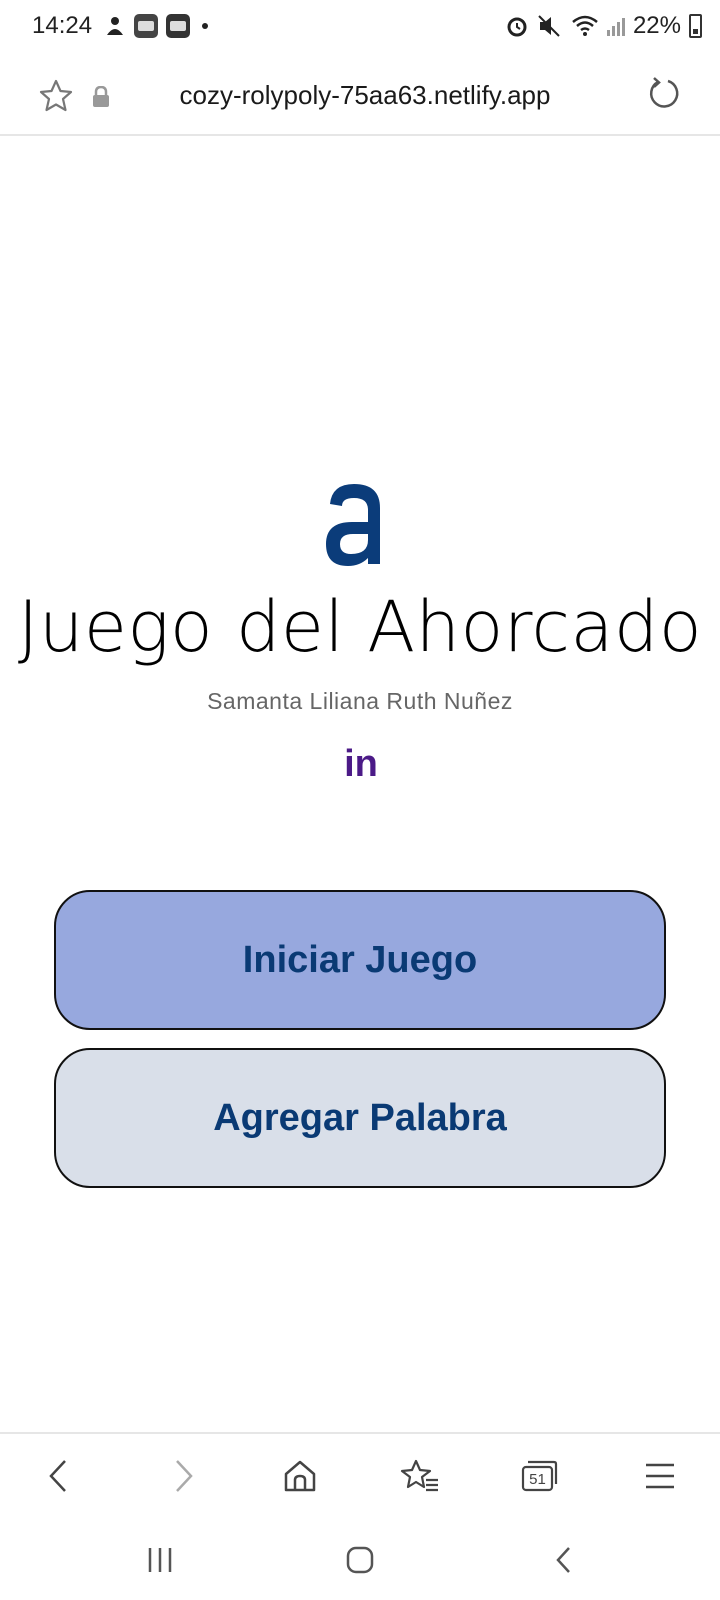 The width and height of the screenshot is (720, 1600). I want to click on system-nav-bar, so click(360, 1561).